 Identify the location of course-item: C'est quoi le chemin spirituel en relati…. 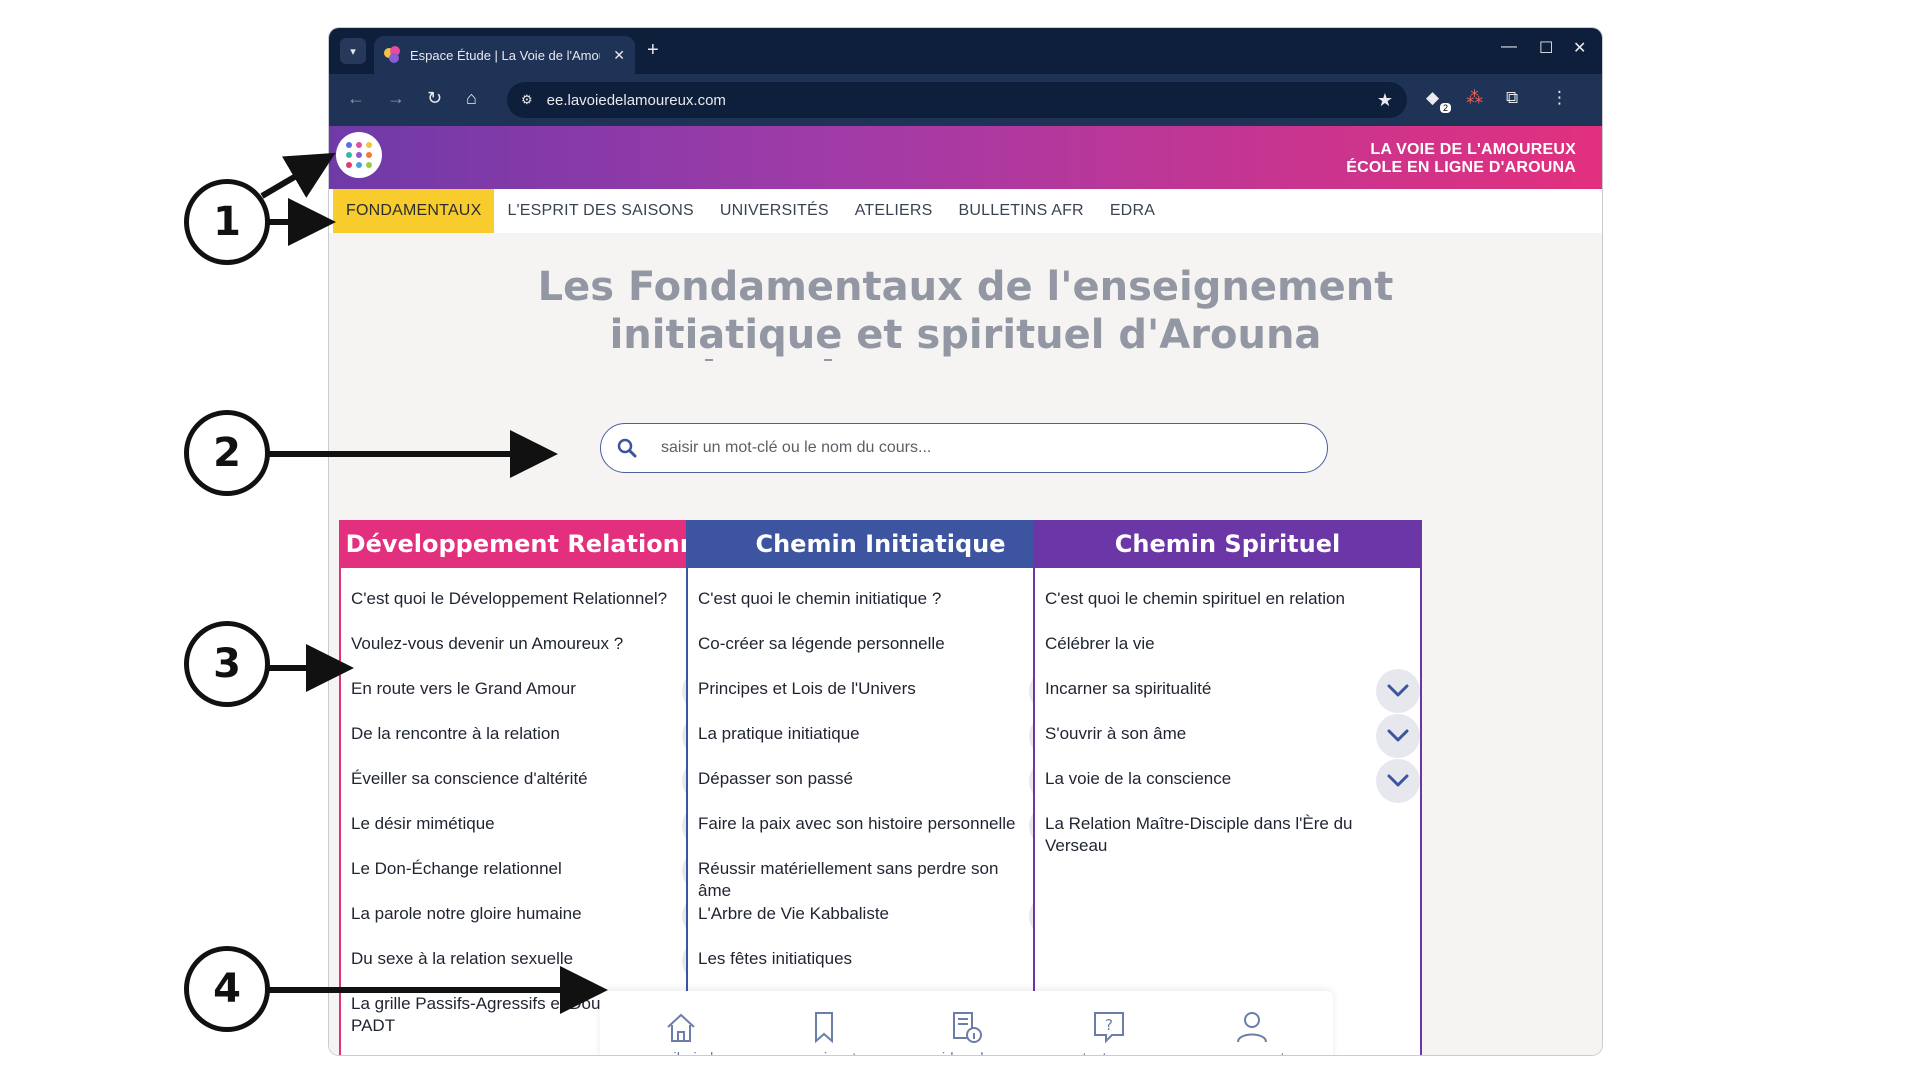
(1232, 610).